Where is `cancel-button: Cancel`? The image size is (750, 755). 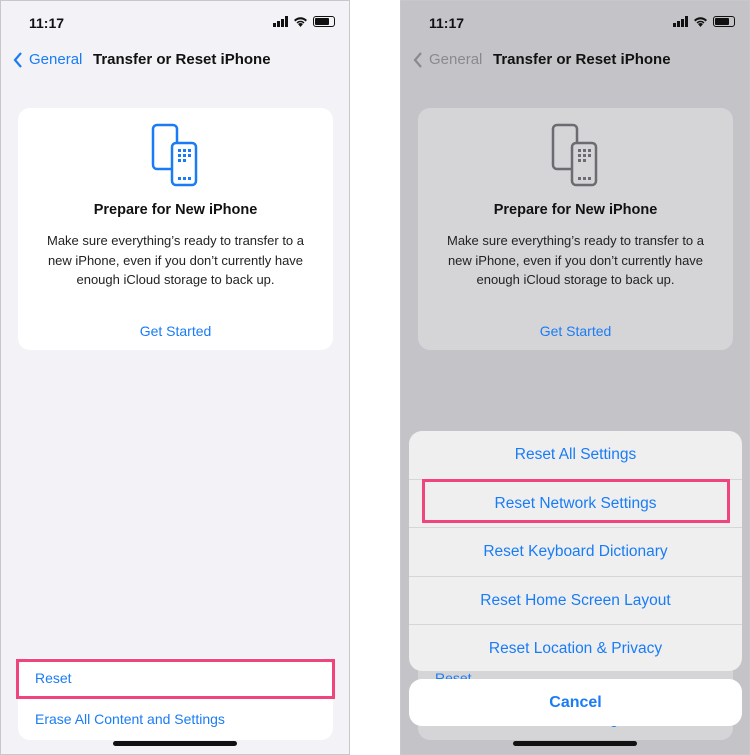 cancel-button: Cancel is located at coordinates (575, 702).